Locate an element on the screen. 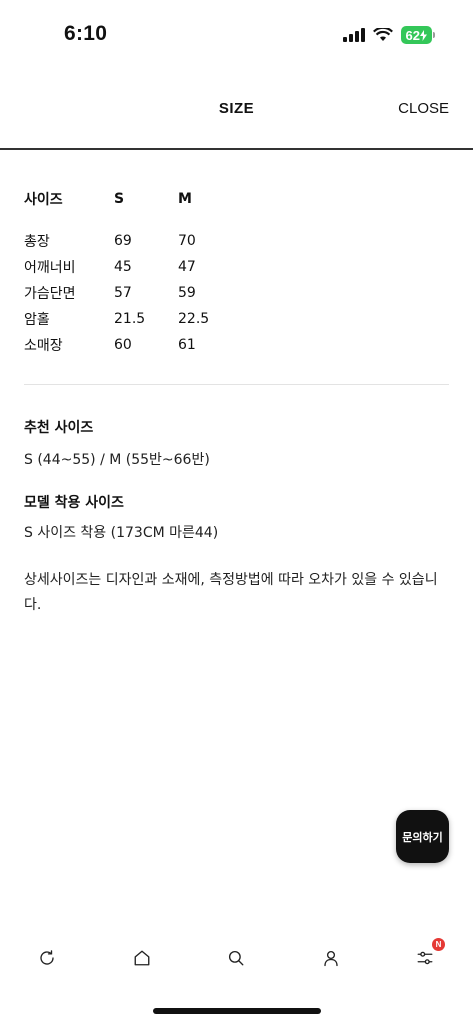 The width and height of the screenshot is (473, 1024). filter-button: N is located at coordinates (429, 954).